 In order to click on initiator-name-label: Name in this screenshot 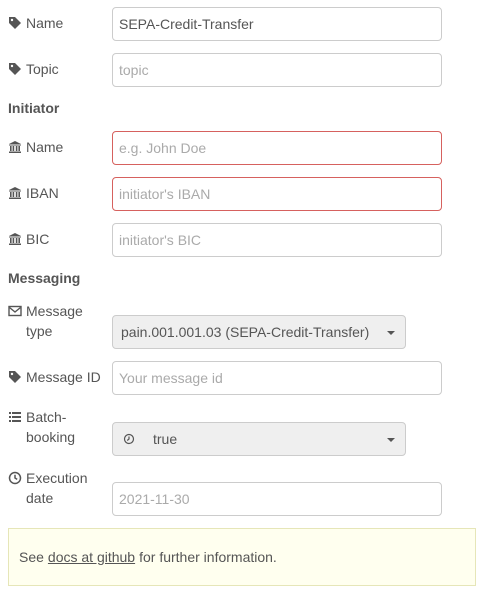, I will do `click(35, 147)`.